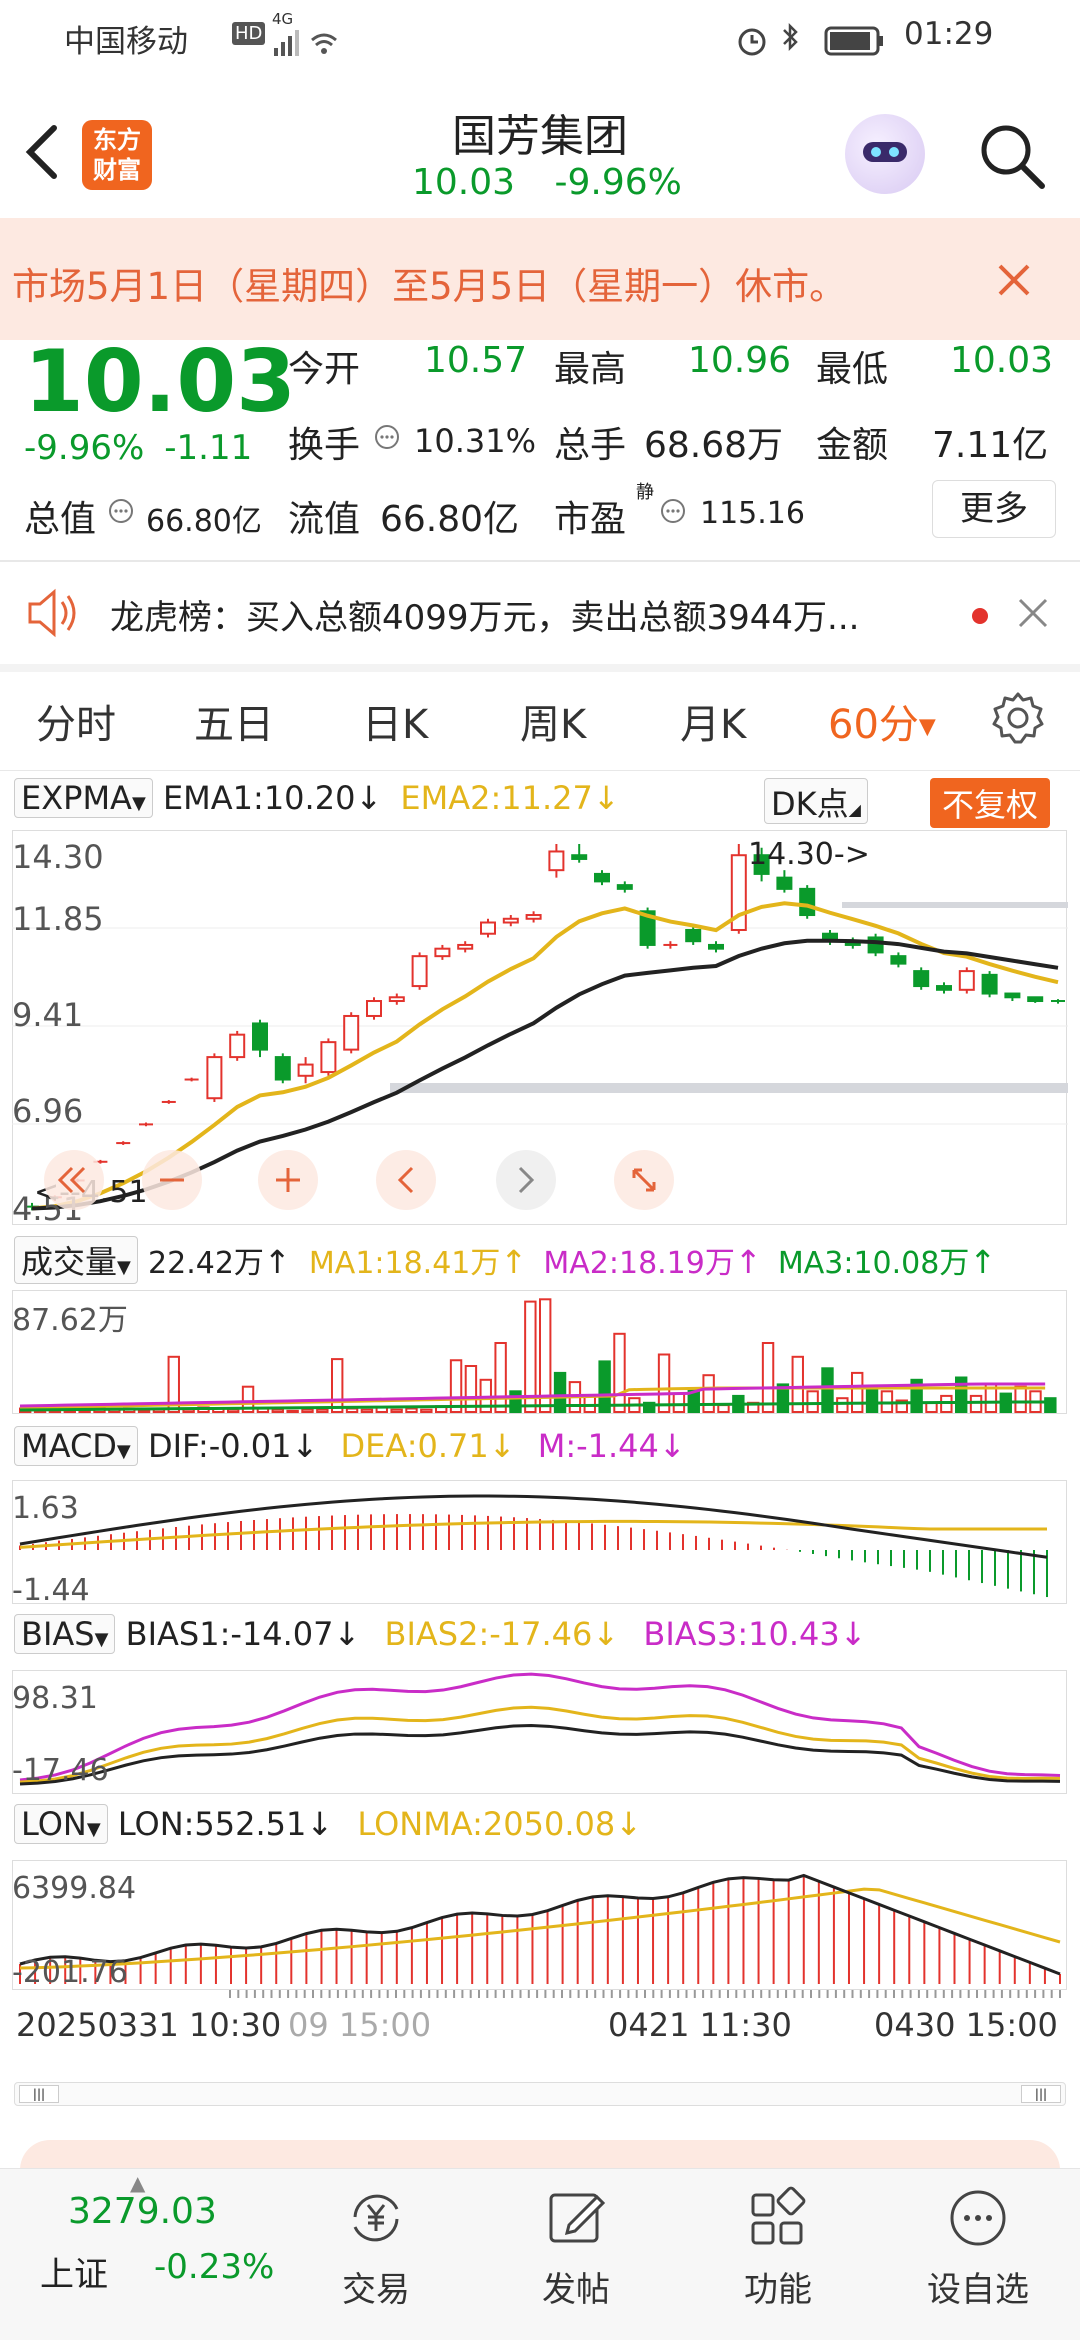  Describe the element at coordinates (65, 1634) in the screenshot. I see `indicator-select-bias: BIAS▼` at that location.